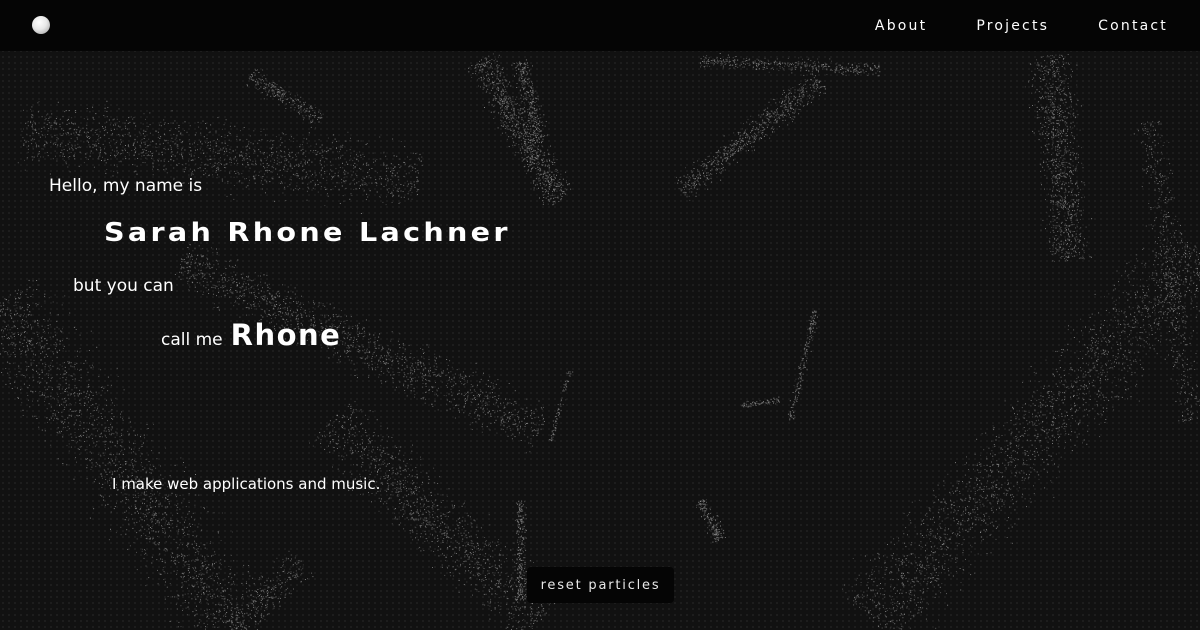  Describe the element at coordinates (126, 186) in the screenshot. I see `intro-text: Hello, my name is` at that location.